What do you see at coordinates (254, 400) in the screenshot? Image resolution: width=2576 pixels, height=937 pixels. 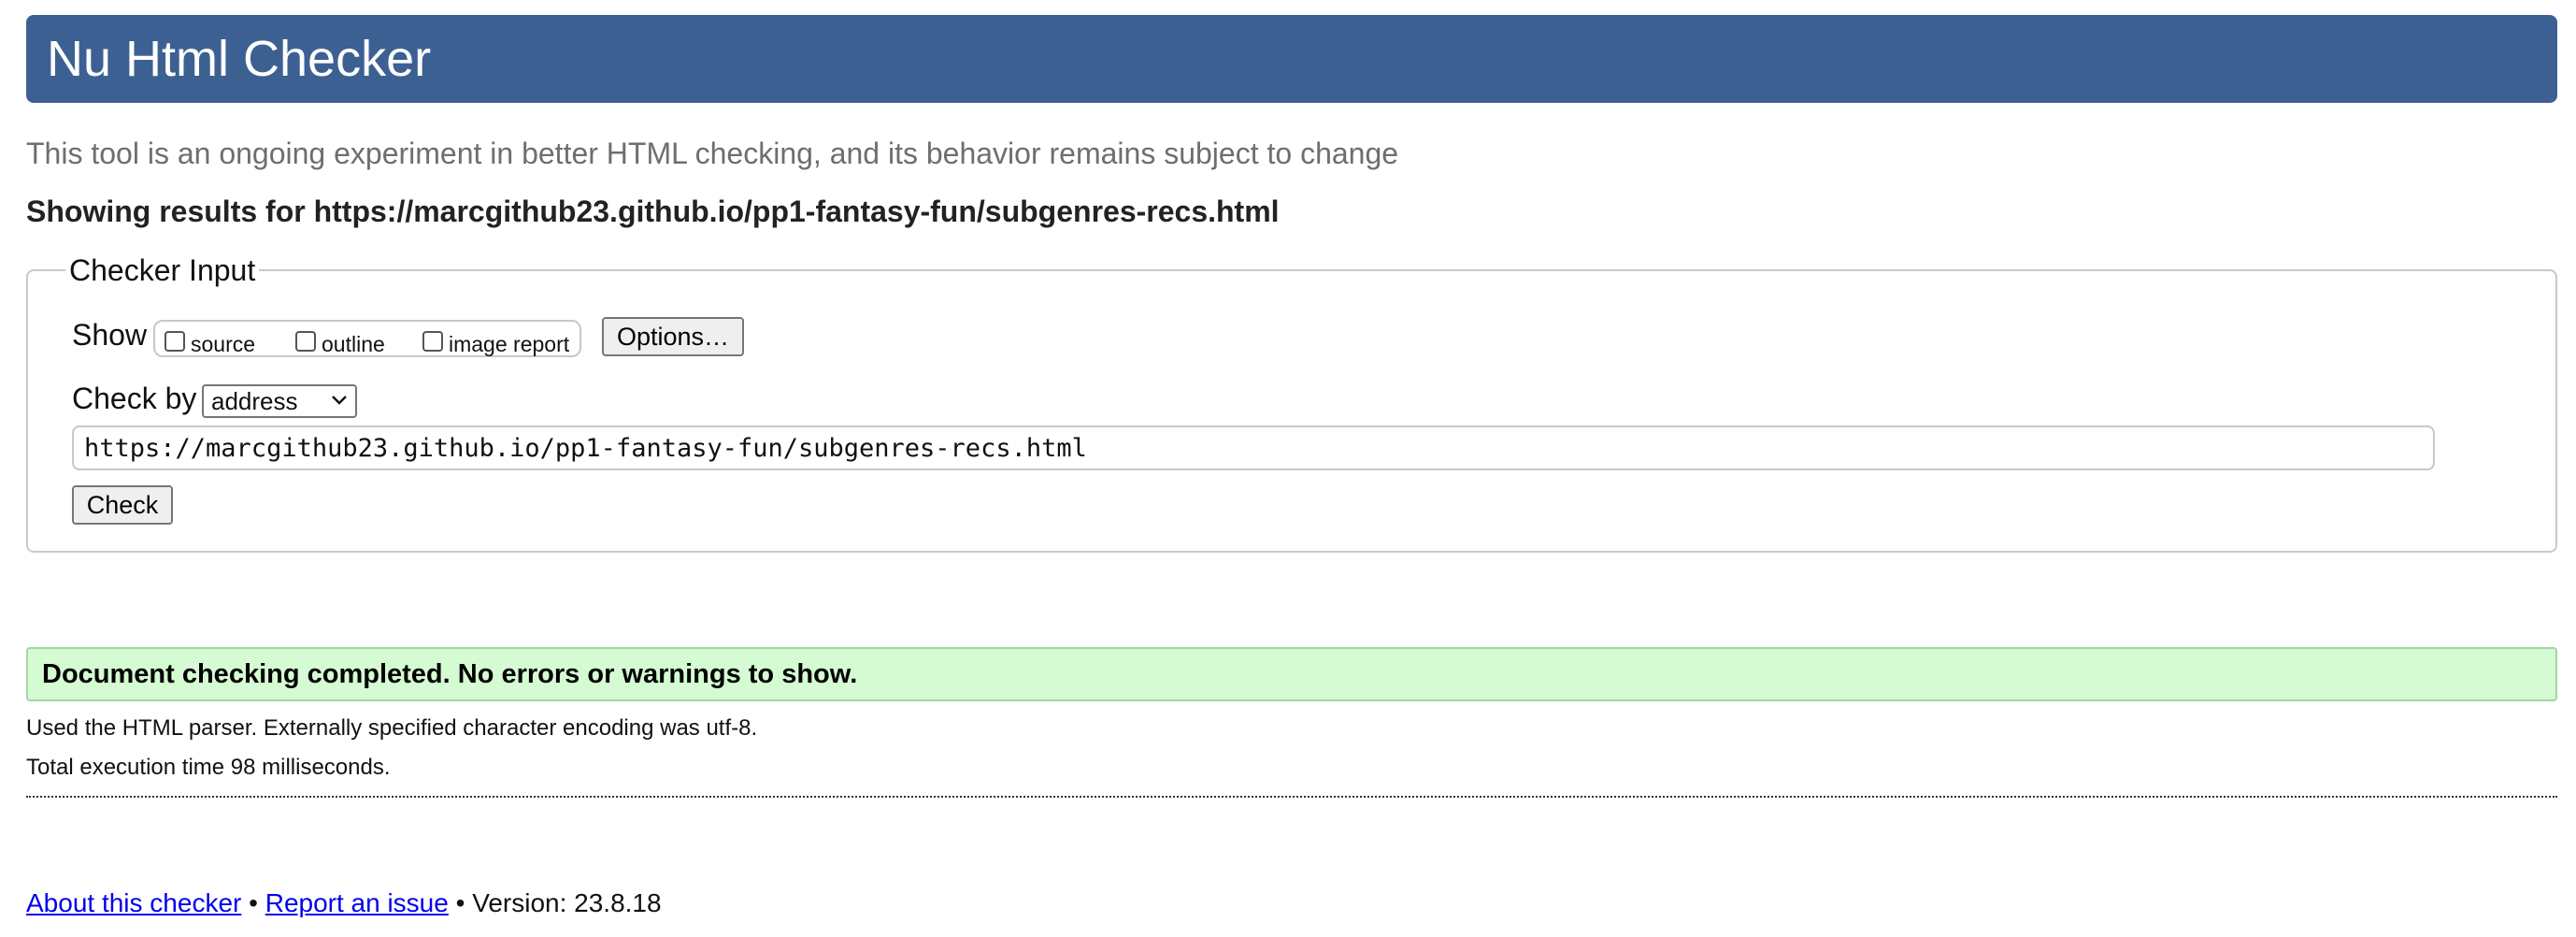 I see `check-by-selected-value: address` at bounding box center [254, 400].